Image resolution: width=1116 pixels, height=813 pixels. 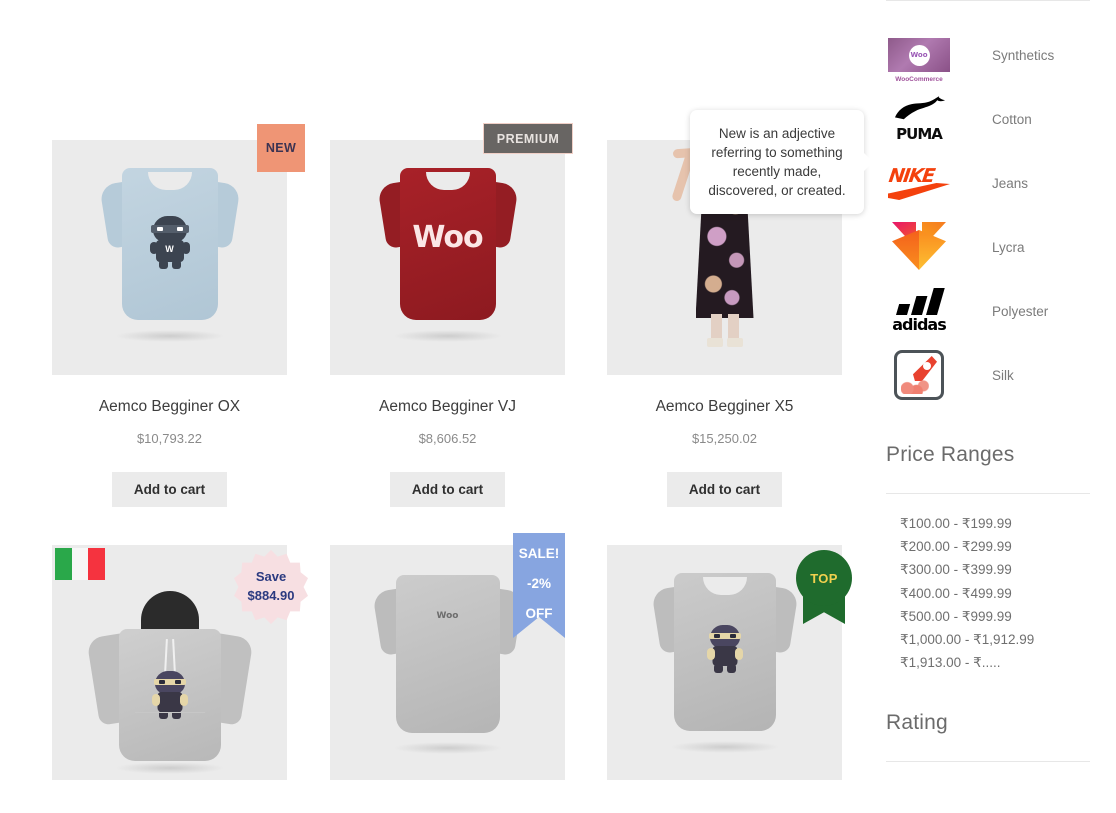 I want to click on brand-item-polyester: adidas Polyester, so click(x=988, y=311).